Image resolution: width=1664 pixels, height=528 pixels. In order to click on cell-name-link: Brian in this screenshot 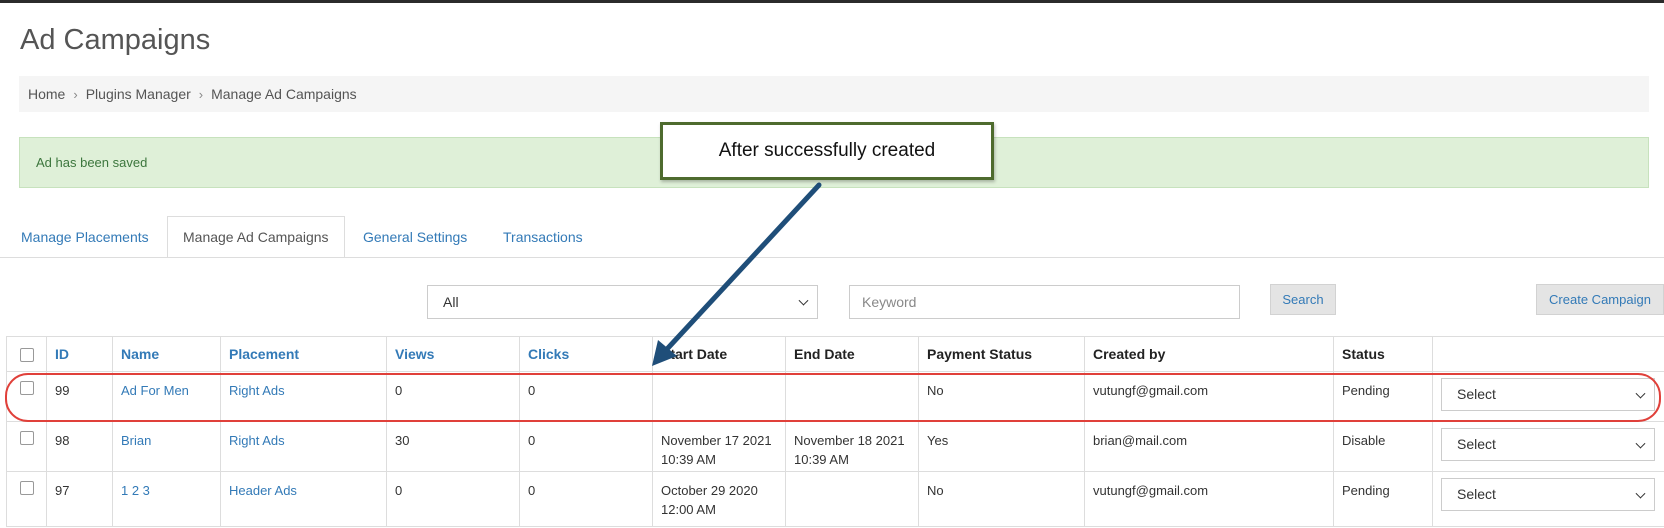, I will do `click(166, 446)`.